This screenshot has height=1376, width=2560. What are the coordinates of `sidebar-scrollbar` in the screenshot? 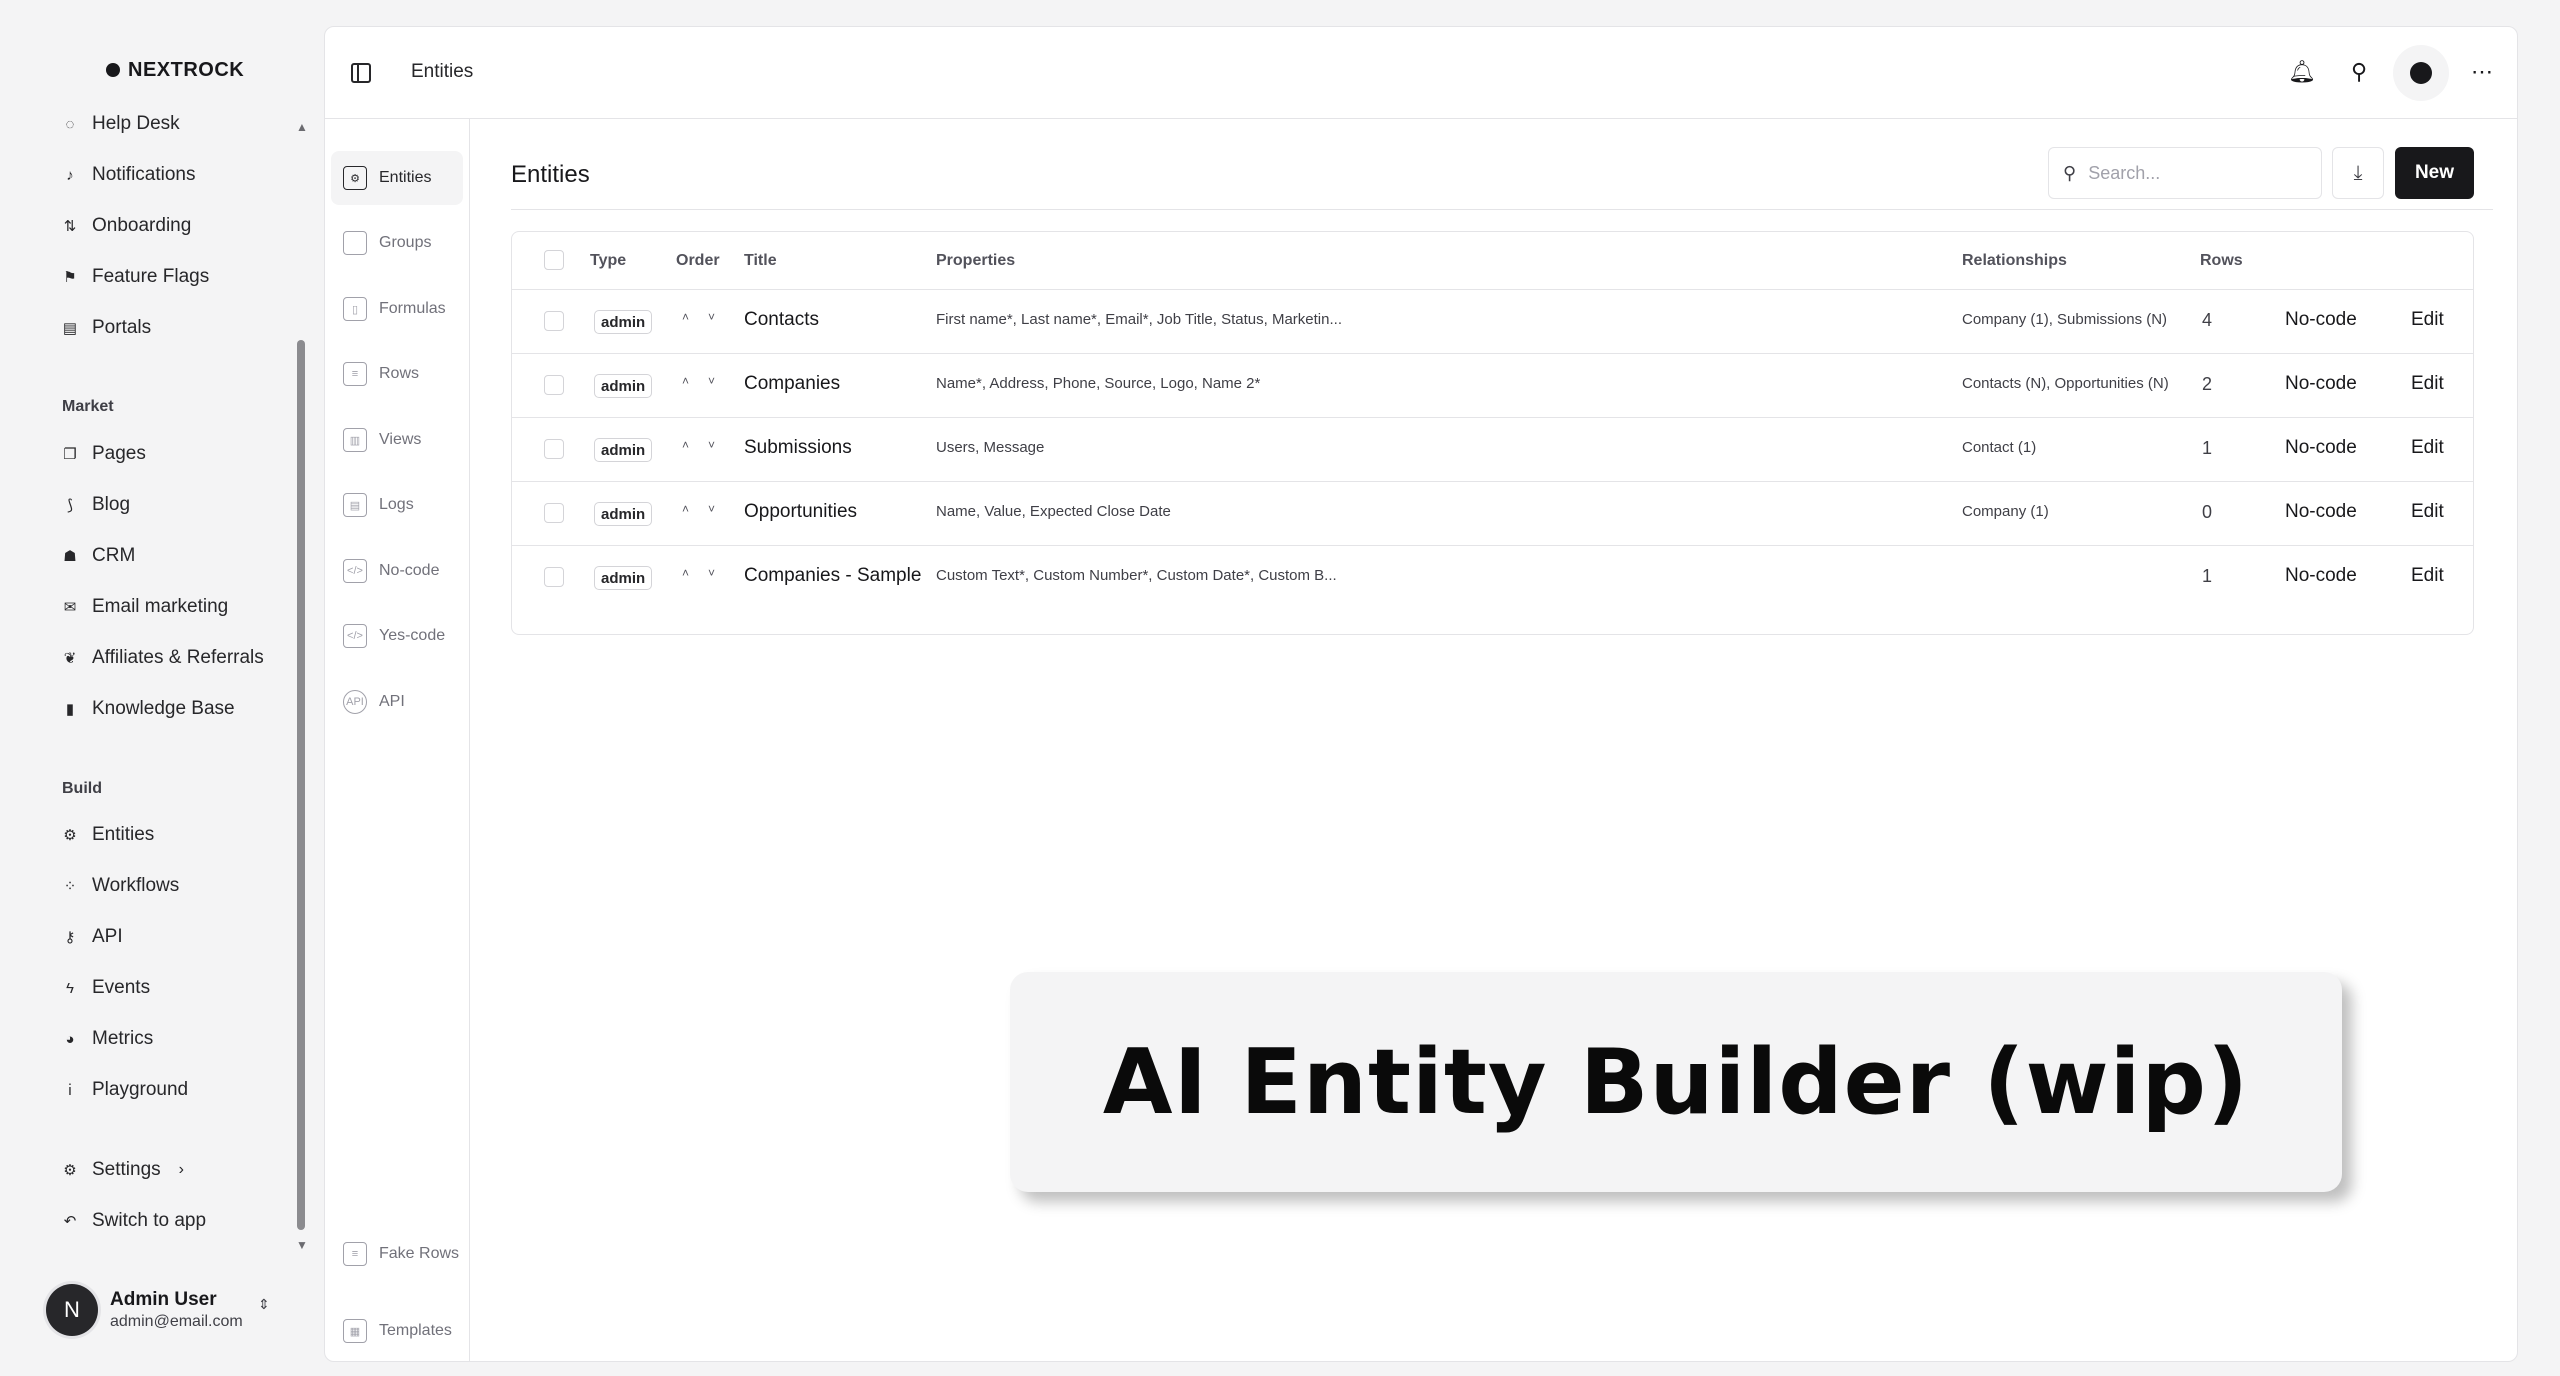 It's located at (301, 785).